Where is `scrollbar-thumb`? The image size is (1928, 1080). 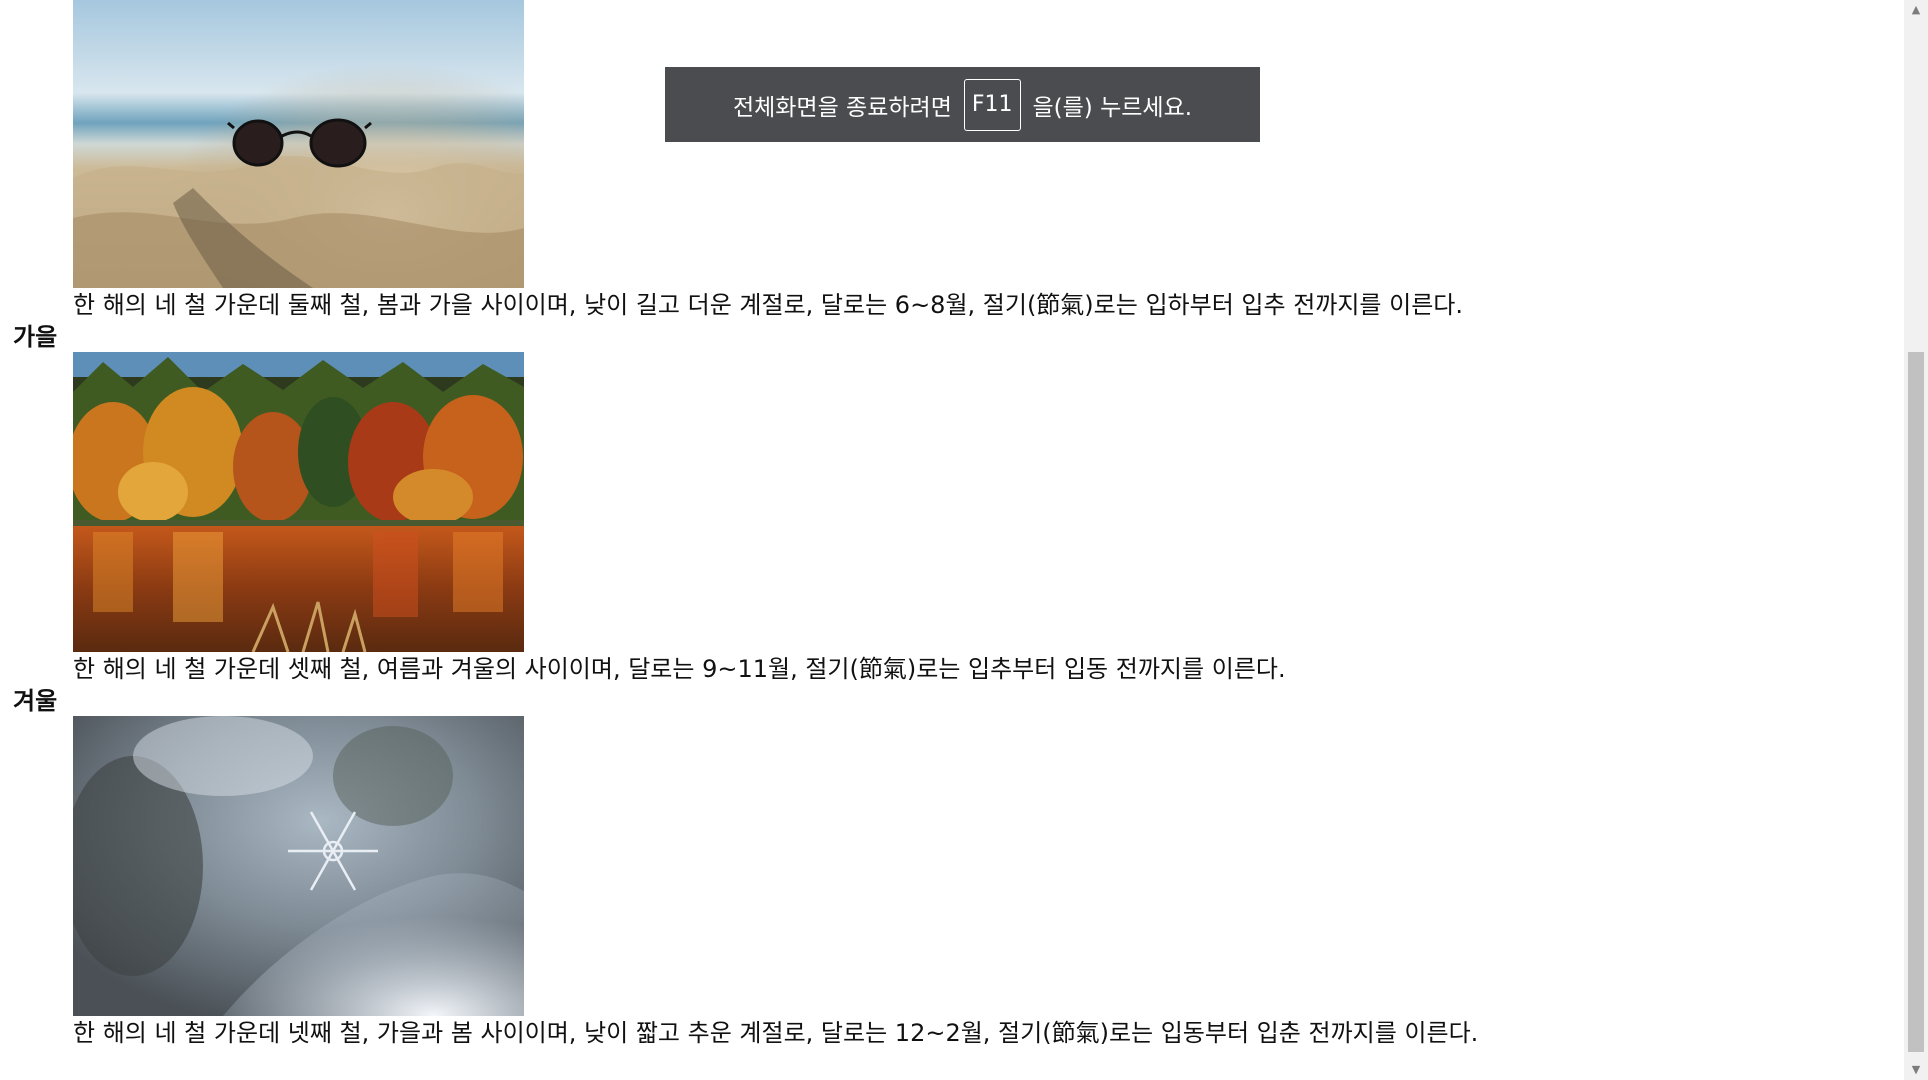 scrollbar-thumb is located at coordinates (1916, 702).